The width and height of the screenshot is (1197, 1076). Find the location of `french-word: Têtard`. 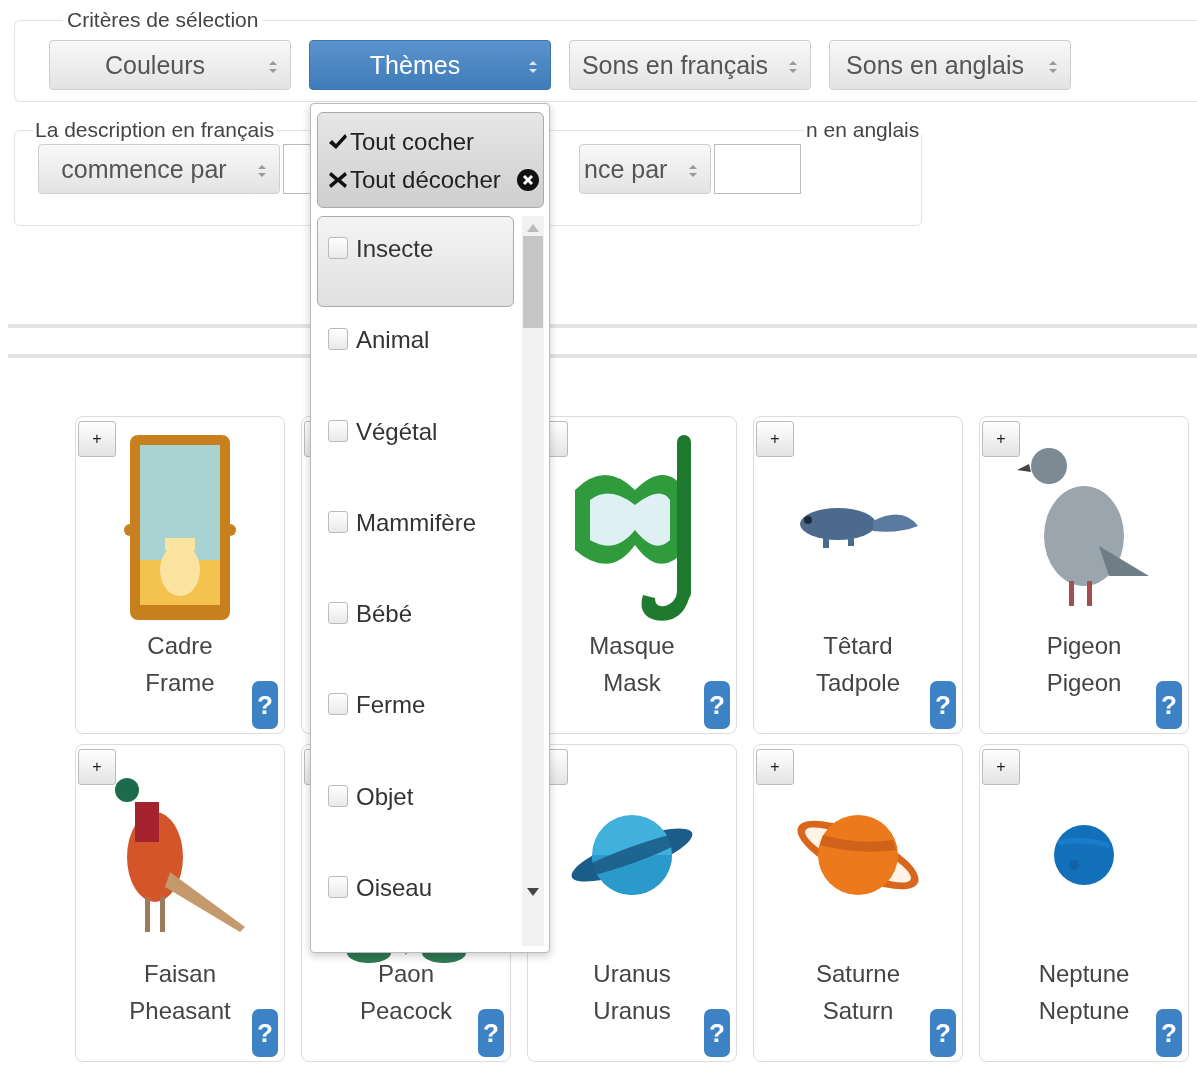

french-word: Têtard is located at coordinates (858, 646).